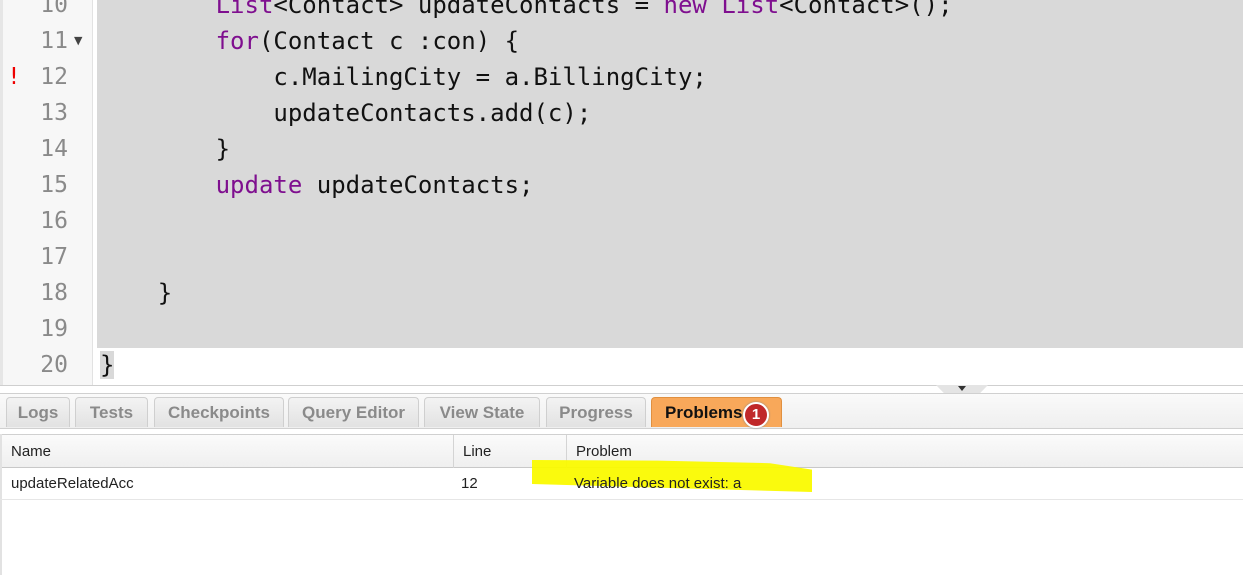  What do you see at coordinates (54, 185) in the screenshot?
I see `line-number: 15` at bounding box center [54, 185].